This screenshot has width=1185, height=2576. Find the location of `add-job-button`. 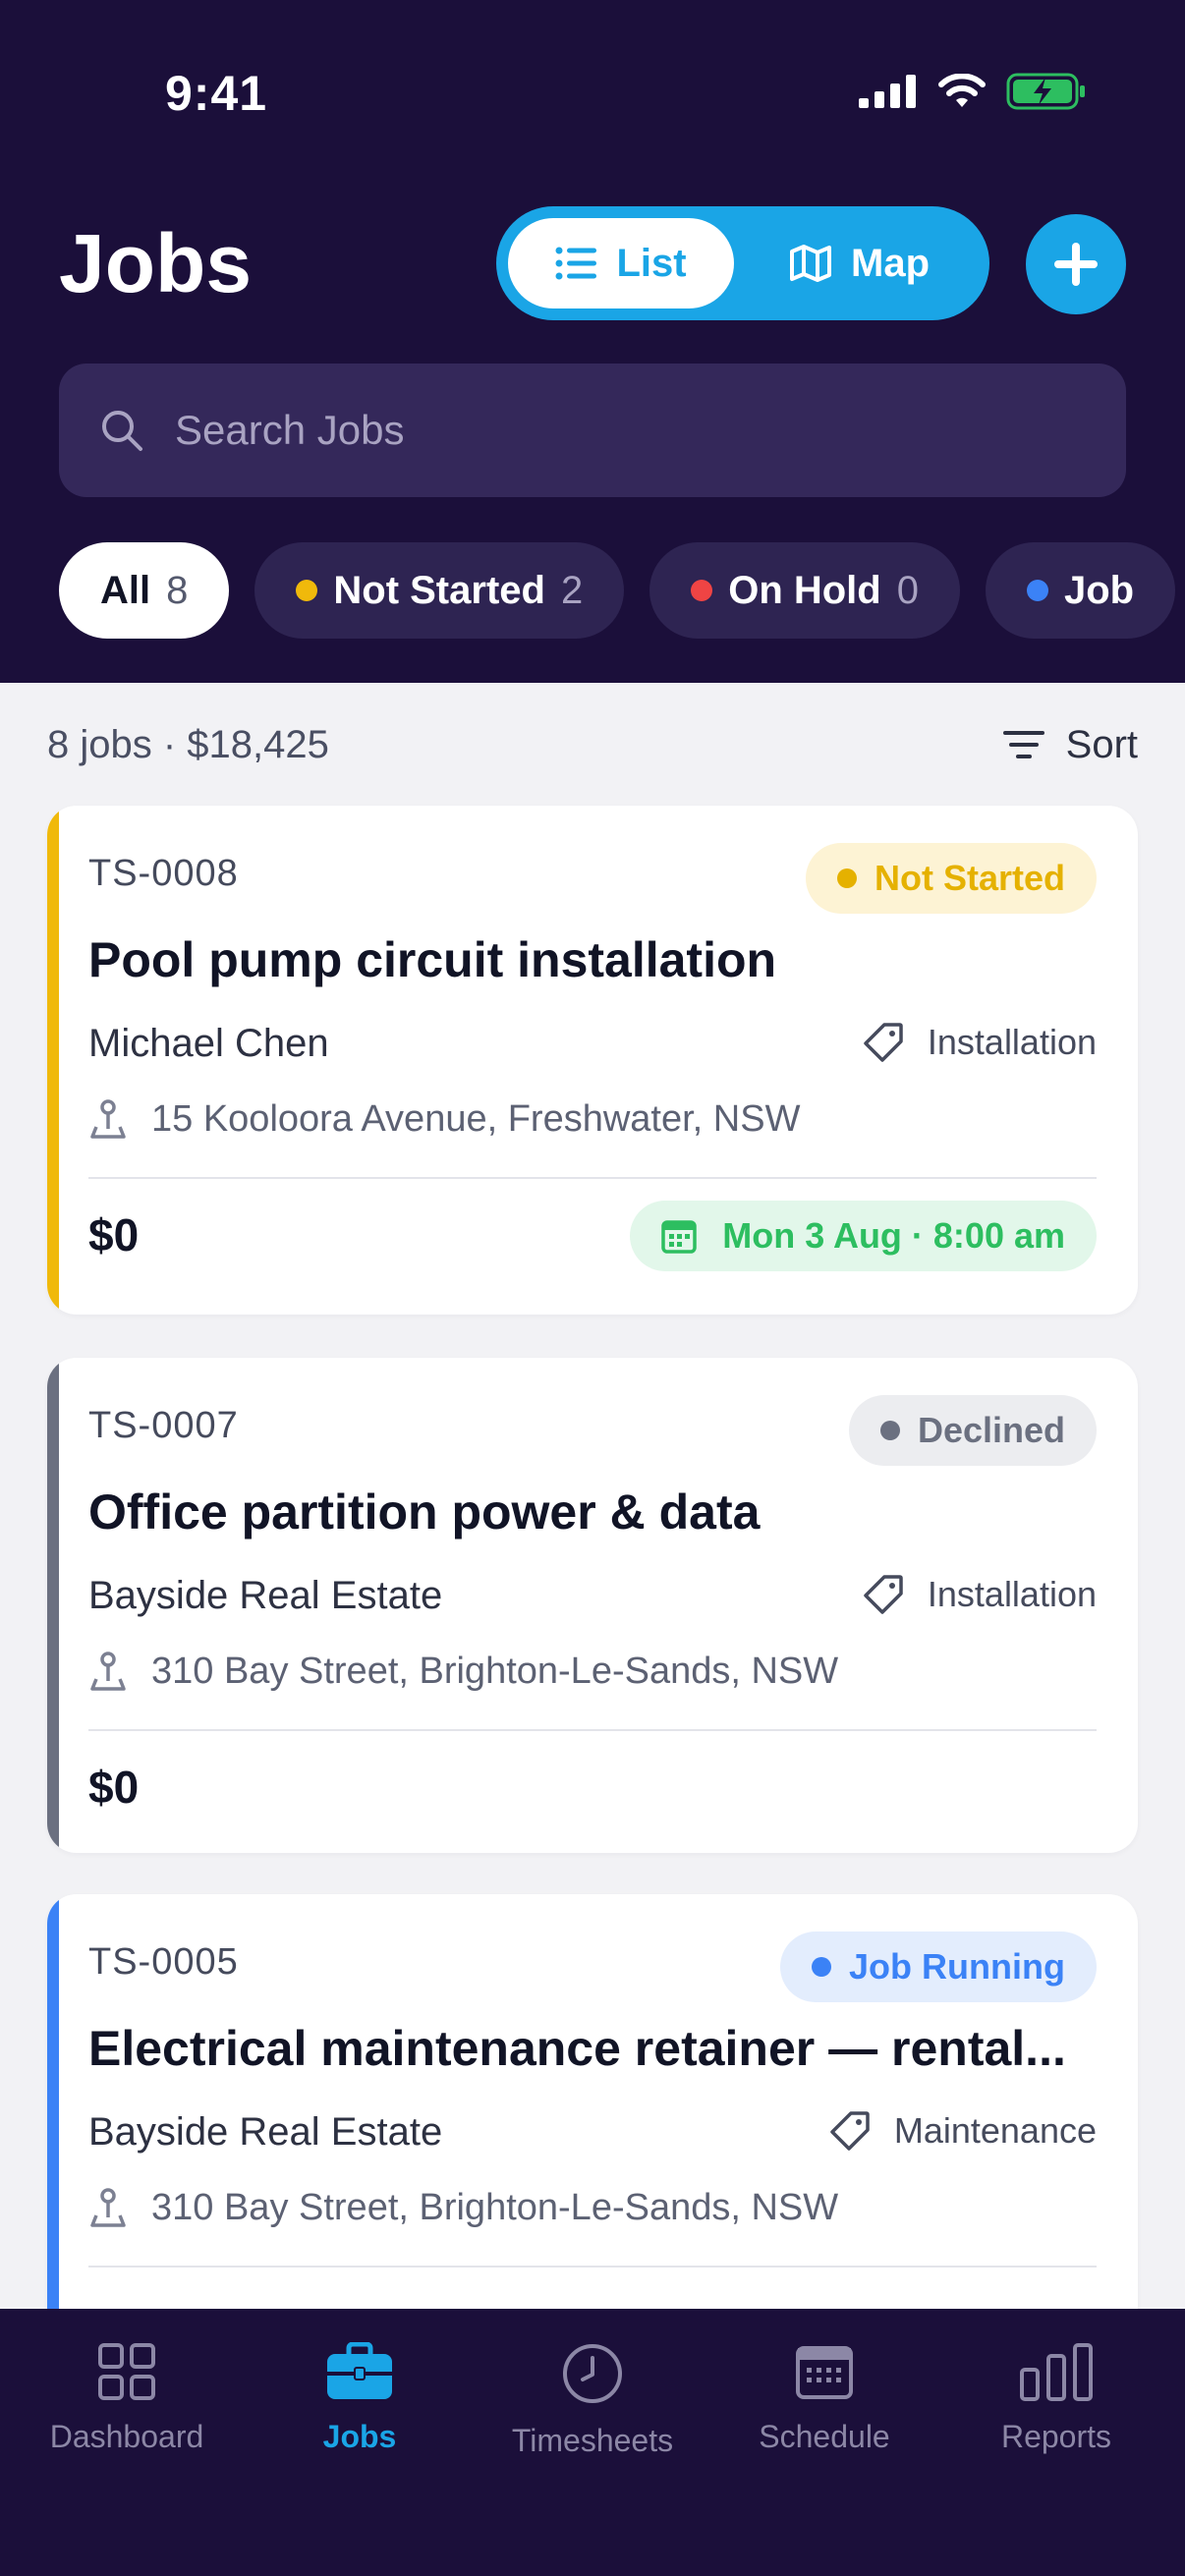

add-job-button is located at coordinates (1076, 264).